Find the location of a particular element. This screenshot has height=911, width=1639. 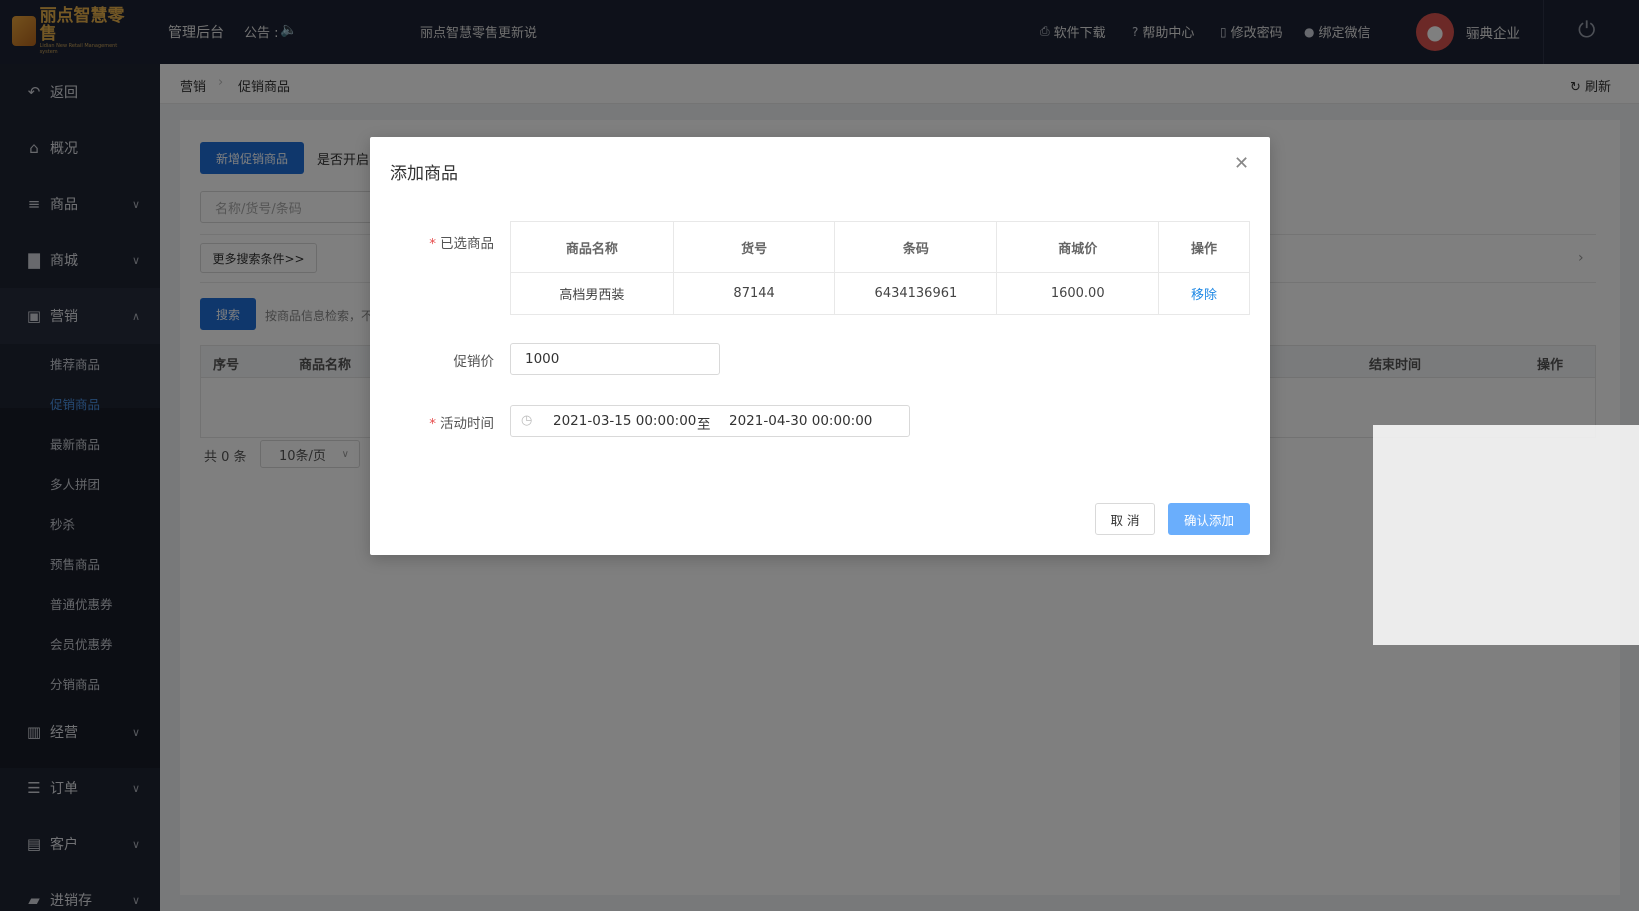

promo-price-label: 促销价 is located at coordinates (474, 362).